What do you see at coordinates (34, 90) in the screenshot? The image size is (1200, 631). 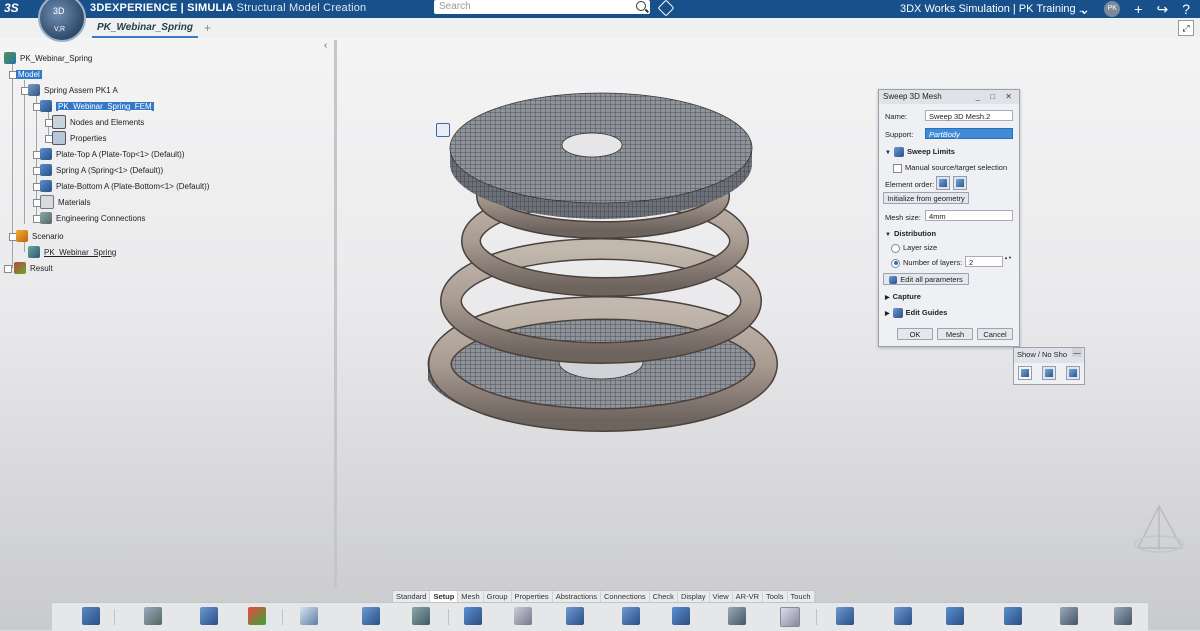 I see `assembly-icon` at bounding box center [34, 90].